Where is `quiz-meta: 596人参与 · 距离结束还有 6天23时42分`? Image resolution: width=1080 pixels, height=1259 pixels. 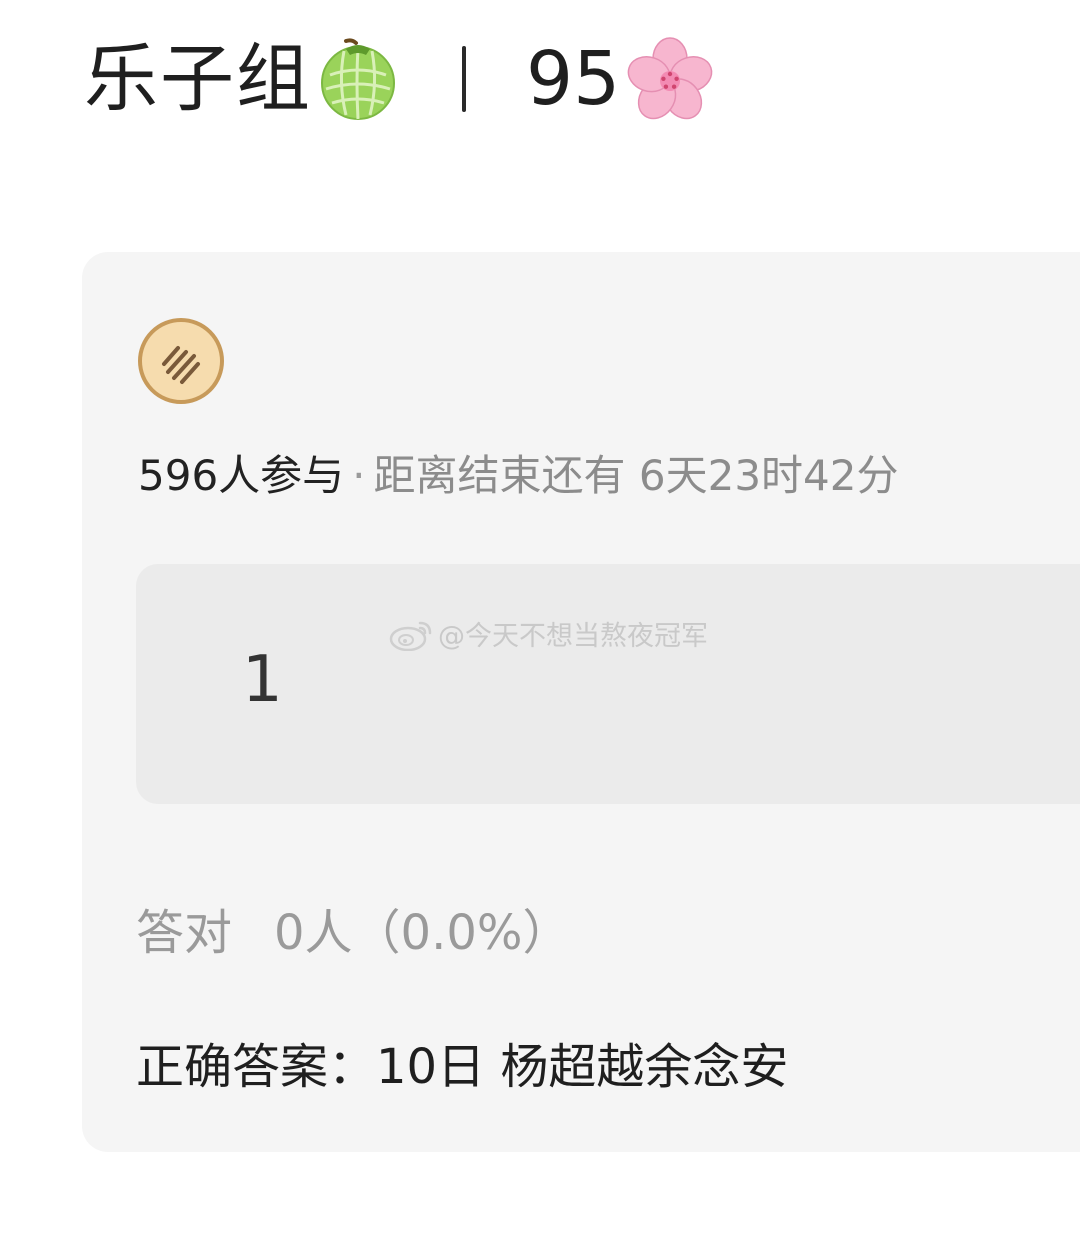 quiz-meta: 596人参与 · 距离结束还有 6天23时42分 is located at coordinates (518, 476).